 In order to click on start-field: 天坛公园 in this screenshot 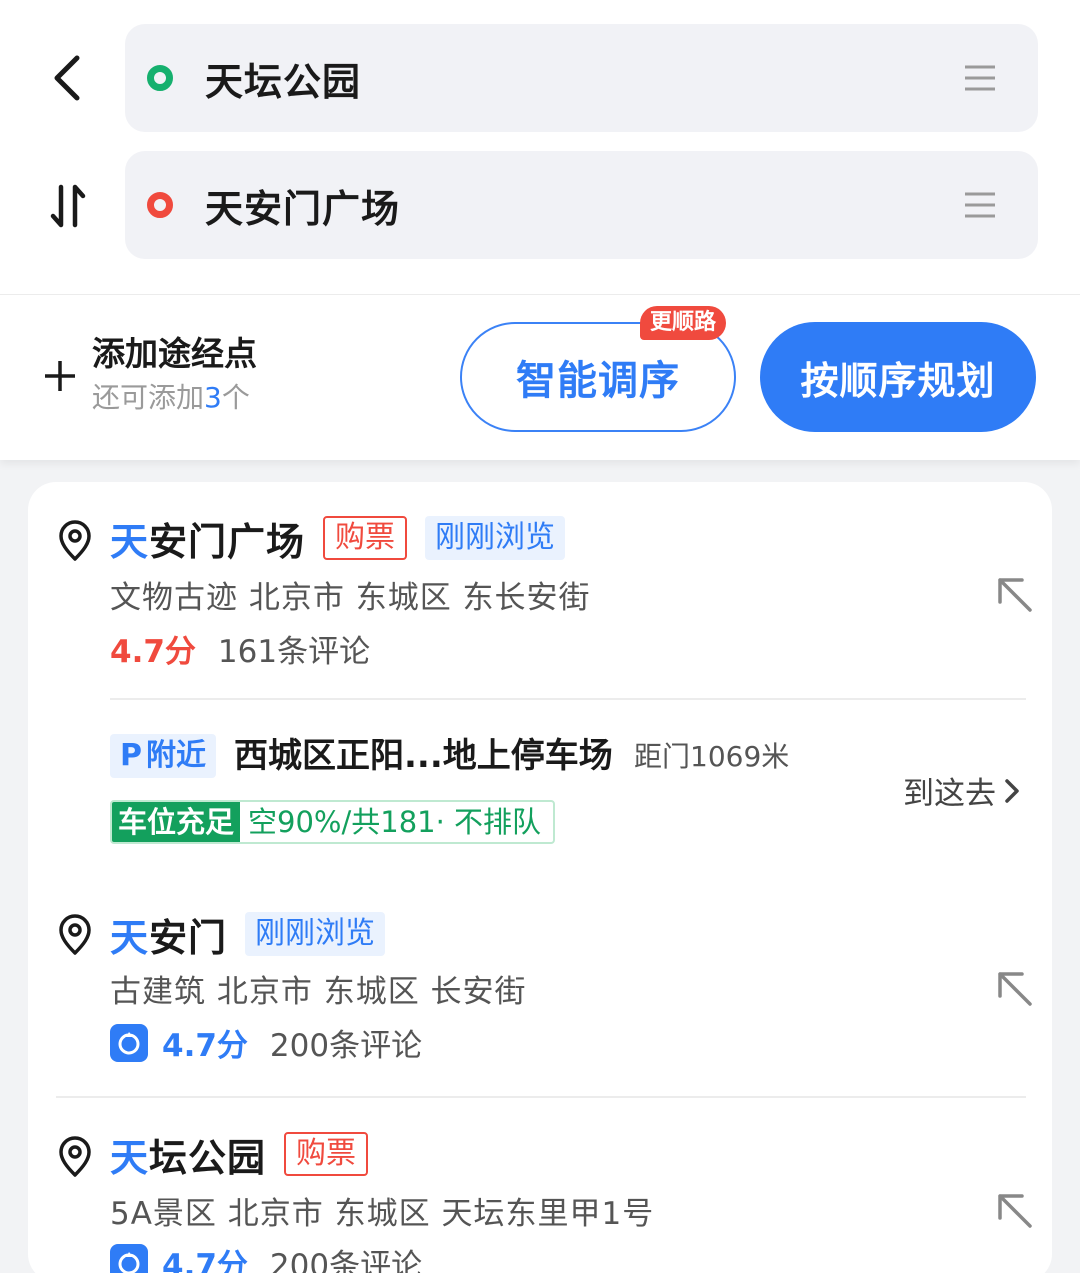, I will do `click(581, 78)`.